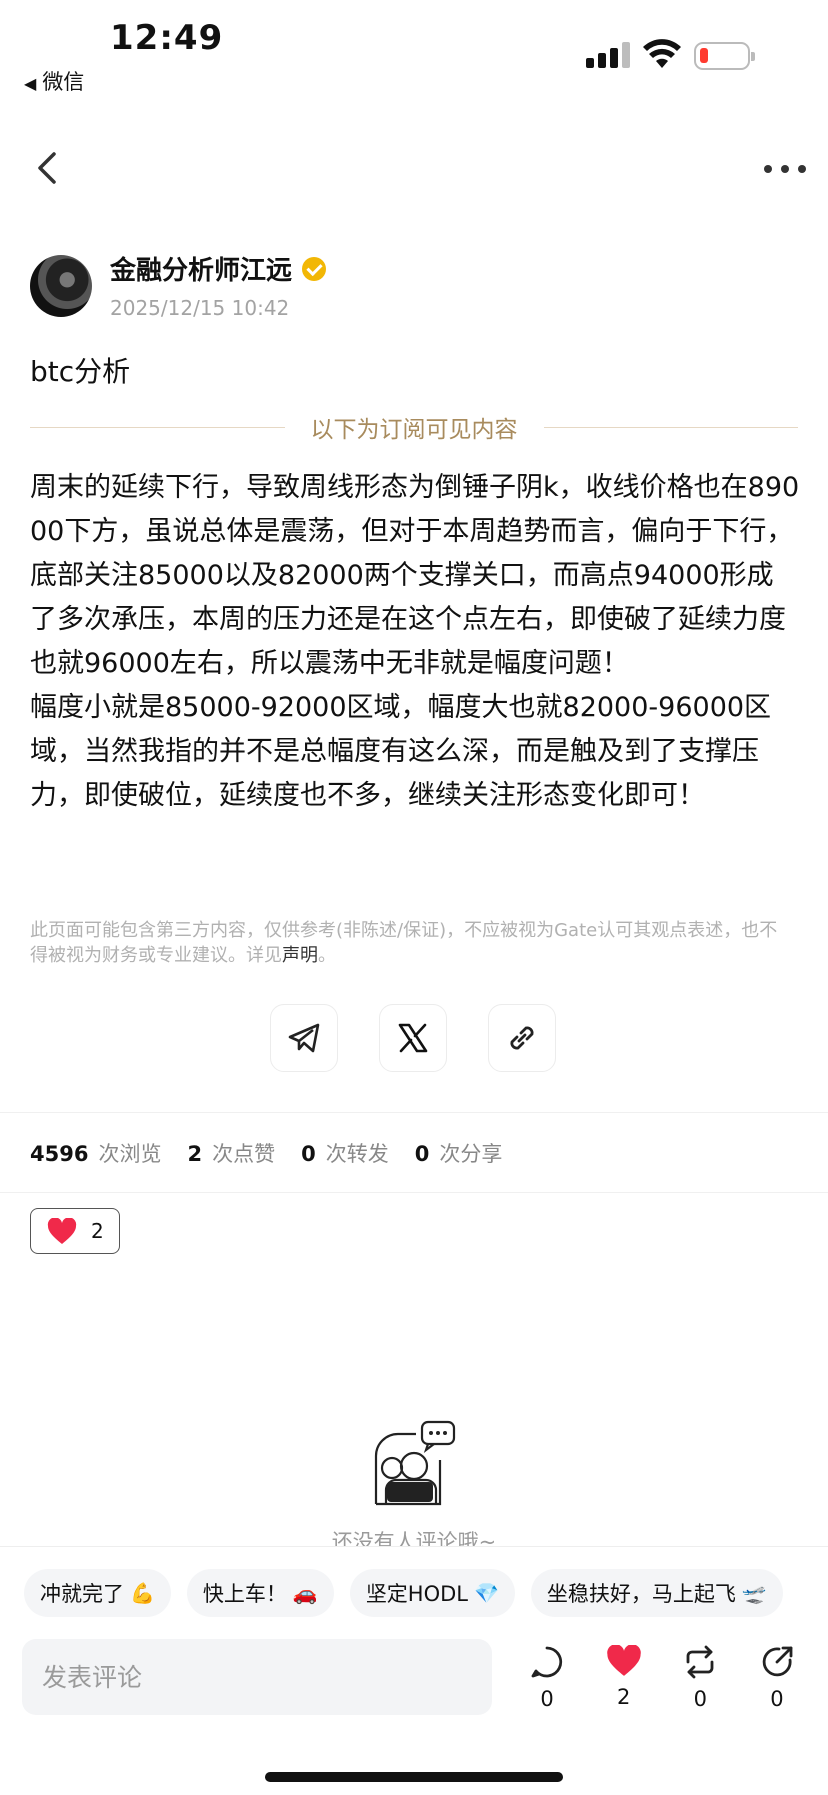  What do you see at coordinates (700, 1662) in the screenshot?
I see `repost-icon` at bounding box center [700, 1662].